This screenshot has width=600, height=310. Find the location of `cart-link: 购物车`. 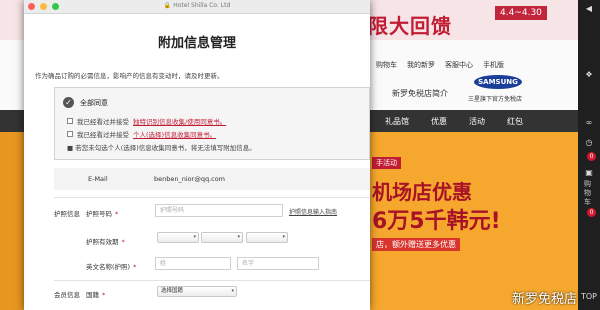

cart-link: 购物车 is located at coordinates (386, 65).